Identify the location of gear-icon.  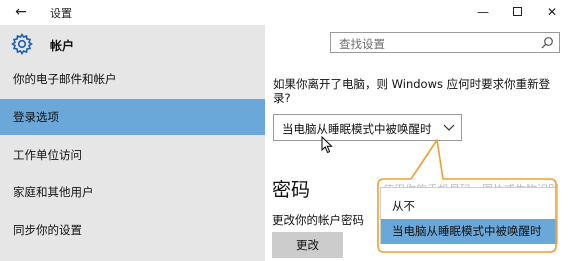
(22, 44).